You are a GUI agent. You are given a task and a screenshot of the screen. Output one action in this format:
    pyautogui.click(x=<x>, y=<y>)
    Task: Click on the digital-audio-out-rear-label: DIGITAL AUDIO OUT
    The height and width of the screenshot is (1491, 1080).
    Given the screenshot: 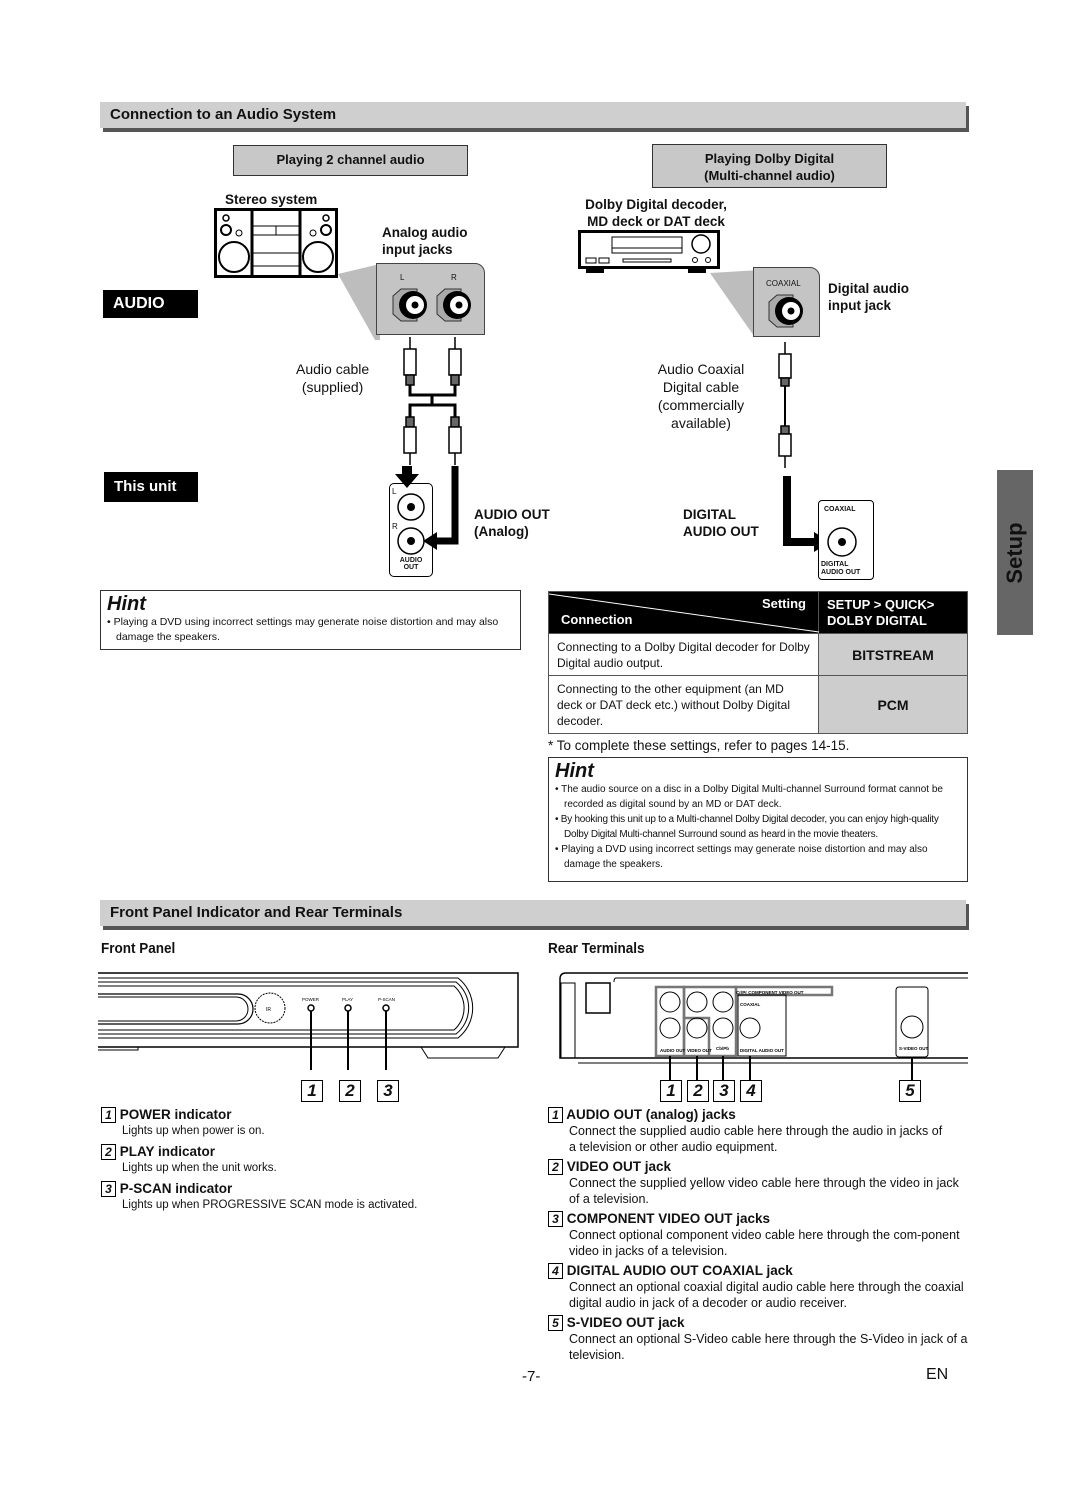 What is the action you would take?
    pyautogui.click(x=762, y=1050)
    